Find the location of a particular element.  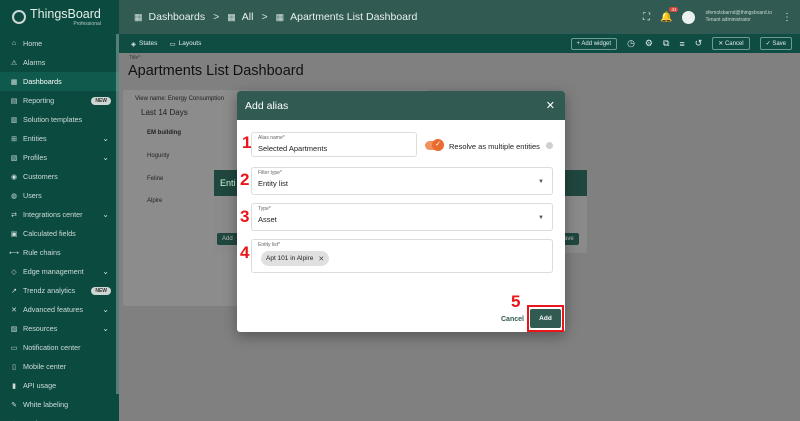

sidebar-item-label: White labeling is located at coordinates (46, 404).